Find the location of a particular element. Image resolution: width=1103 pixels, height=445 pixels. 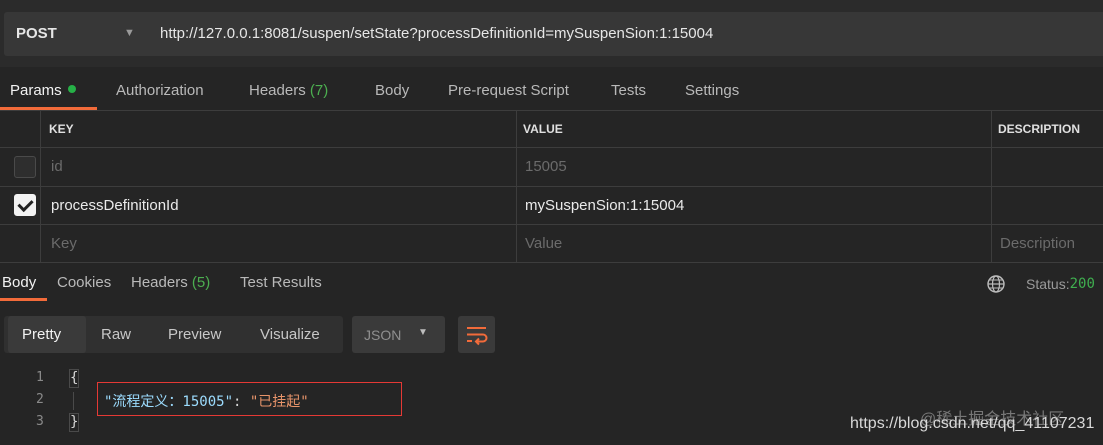

tab-cookies: Cookies is located at coordinates (84, 282).